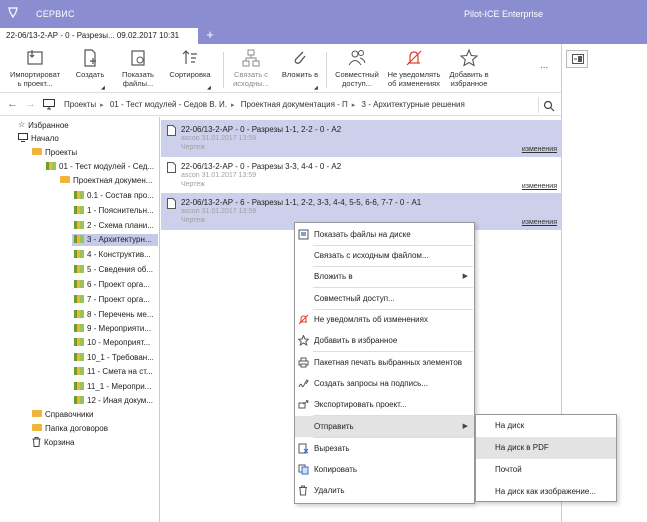 The image size is (647, 522). Describe the element at coordinates (49, 104) in the screenshot. I see `monitor-icon` at that location.